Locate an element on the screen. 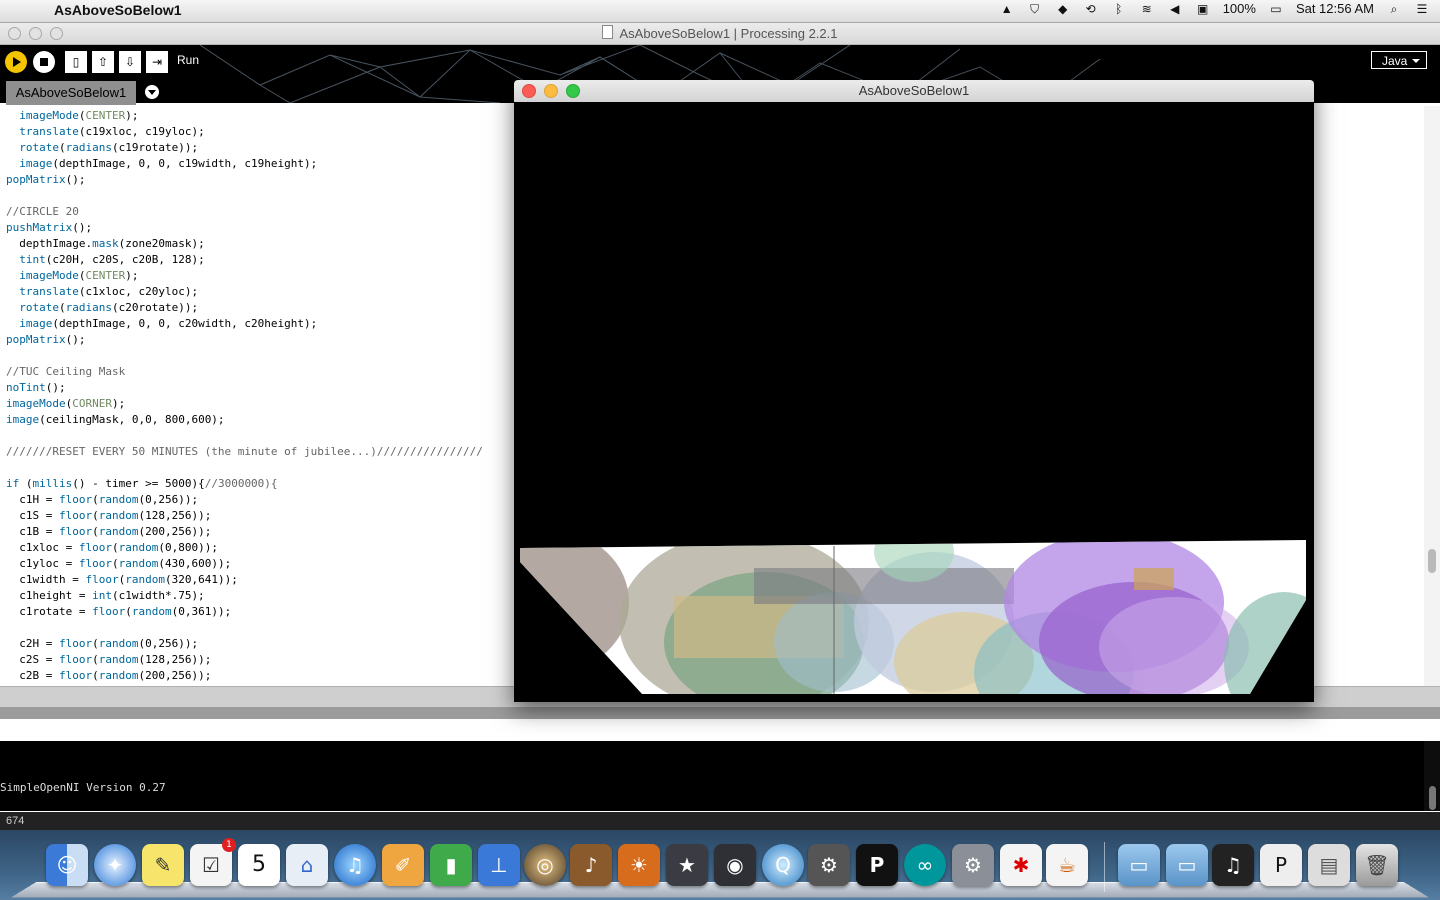 The height and width of the screenshot is (900, 1440). minimize-button is located at coordinates (35, 33).